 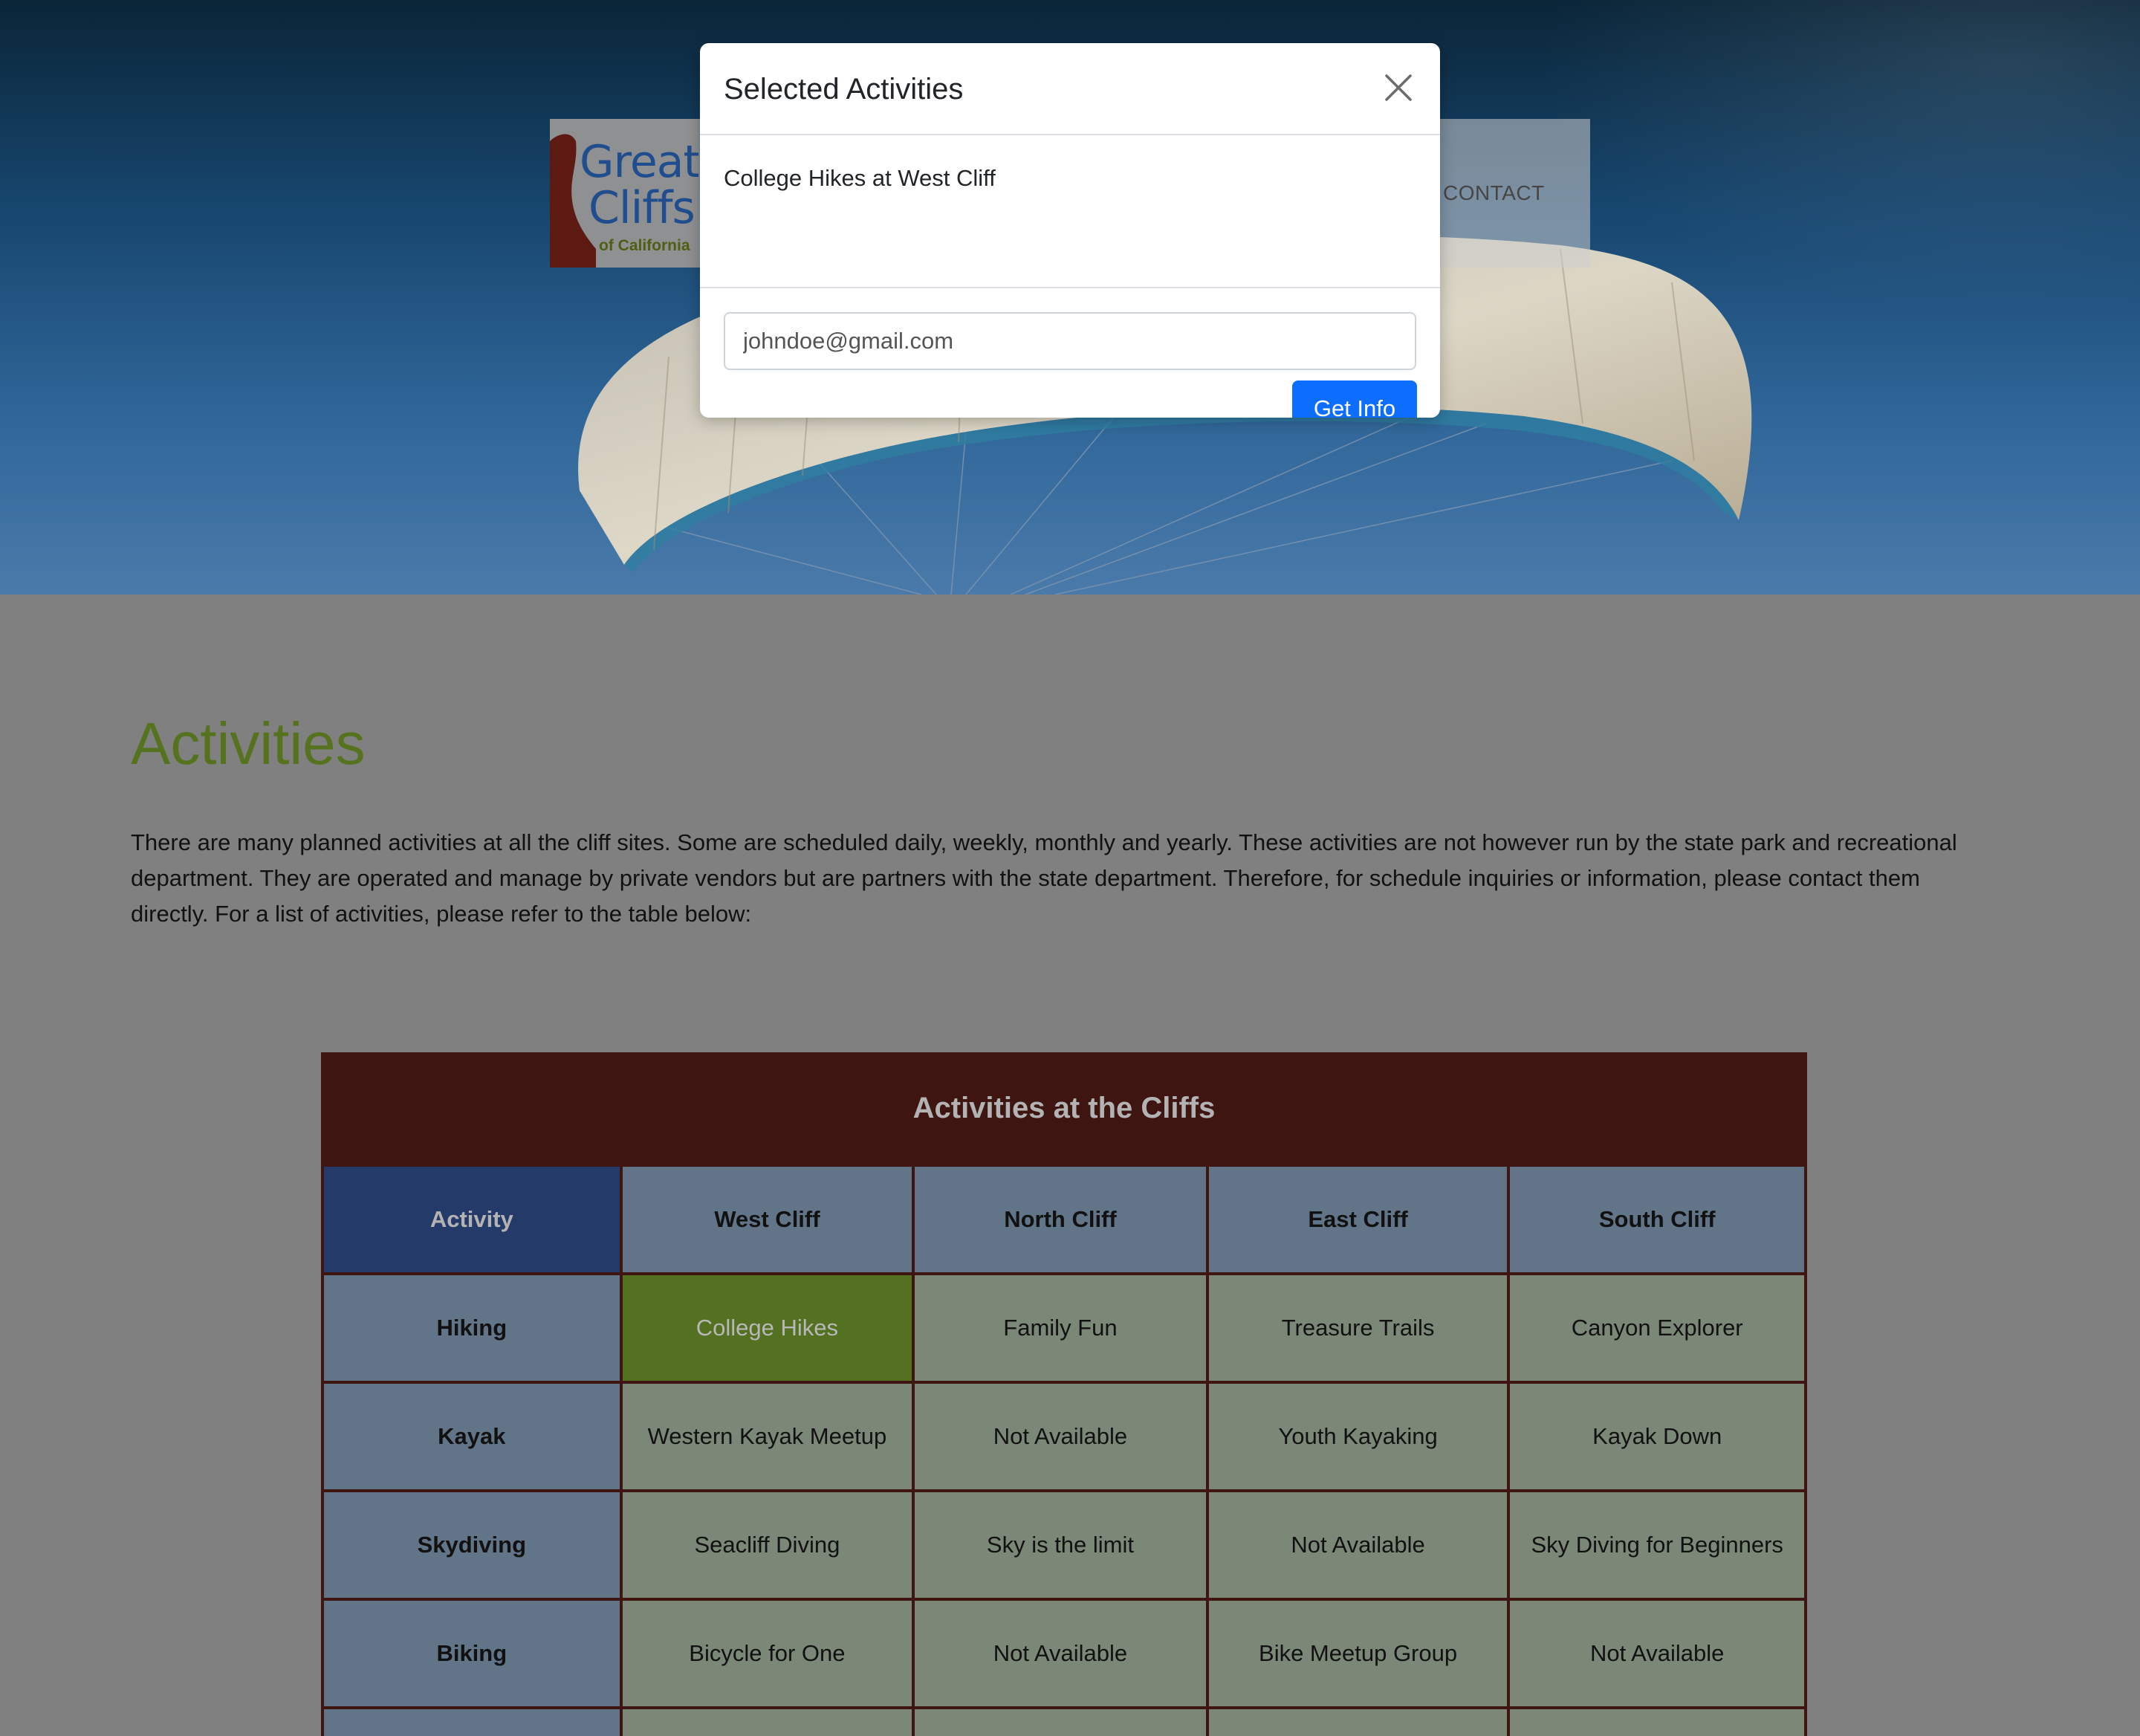 What do you see at coordinates (1070, 89) in the screenshot?
I see `modal-header: Selected Activities` at bounding box center [1070, 89].